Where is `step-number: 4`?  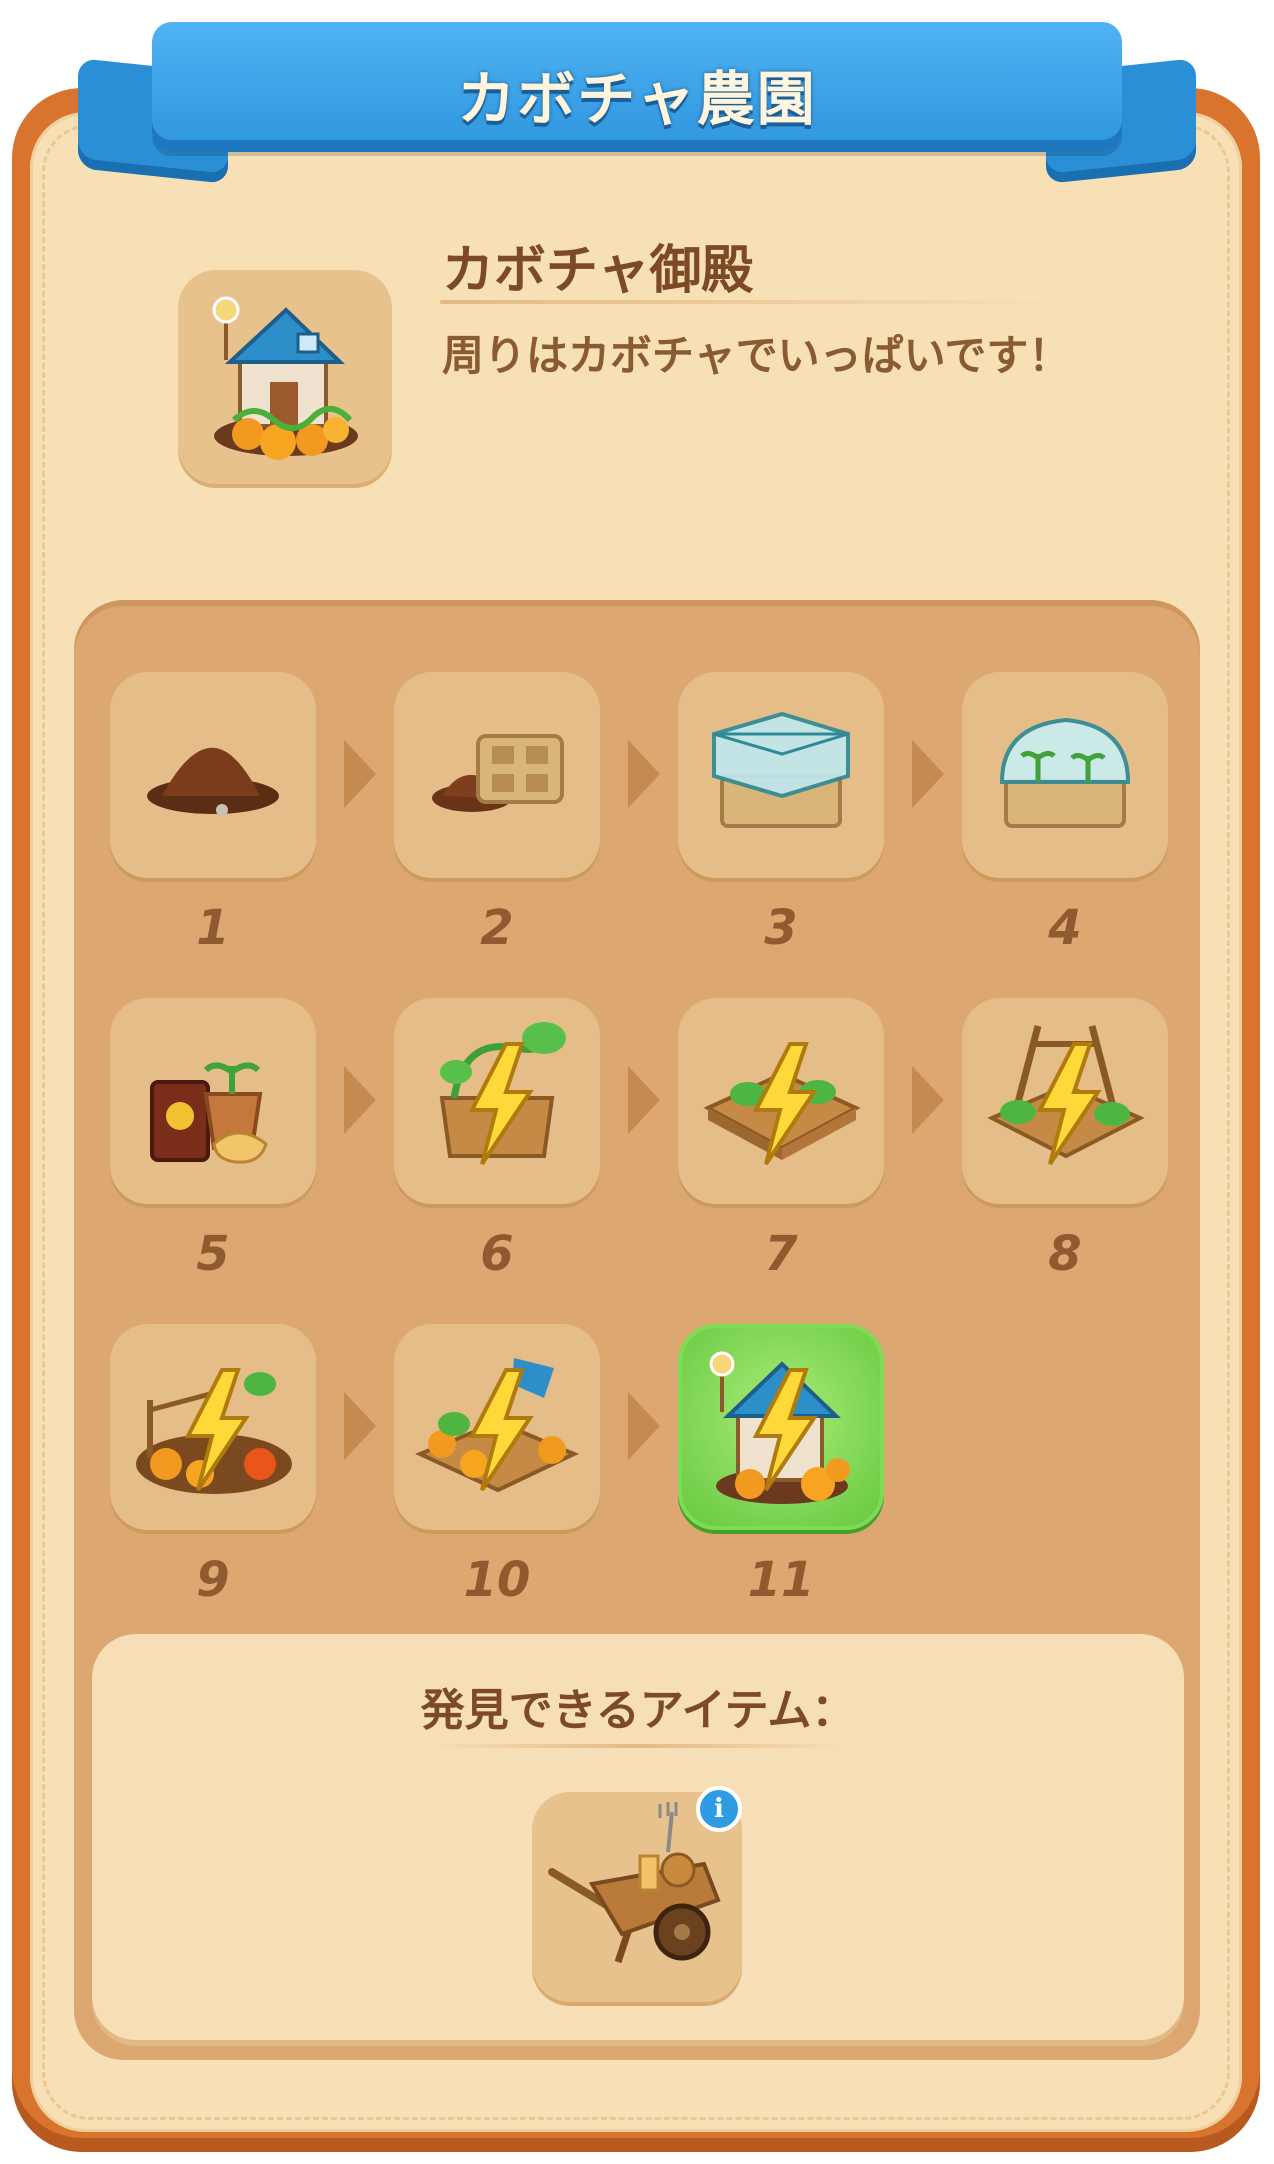 step-number: 4 is located at coordinates (1065, 928).